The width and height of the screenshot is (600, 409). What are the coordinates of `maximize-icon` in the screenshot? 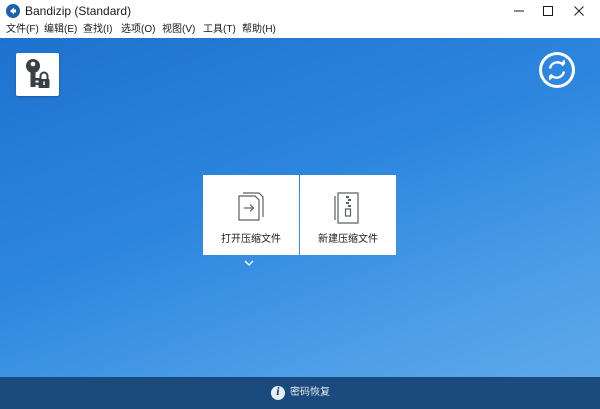 It's located at (548, 11).